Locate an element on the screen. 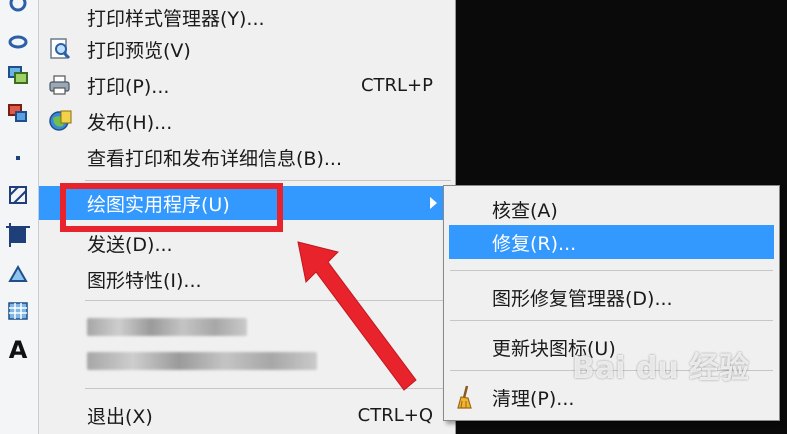 This screenshot has height=434, width=787. watermark-text: Bai du 经验 is located at coordinates (661, 368).